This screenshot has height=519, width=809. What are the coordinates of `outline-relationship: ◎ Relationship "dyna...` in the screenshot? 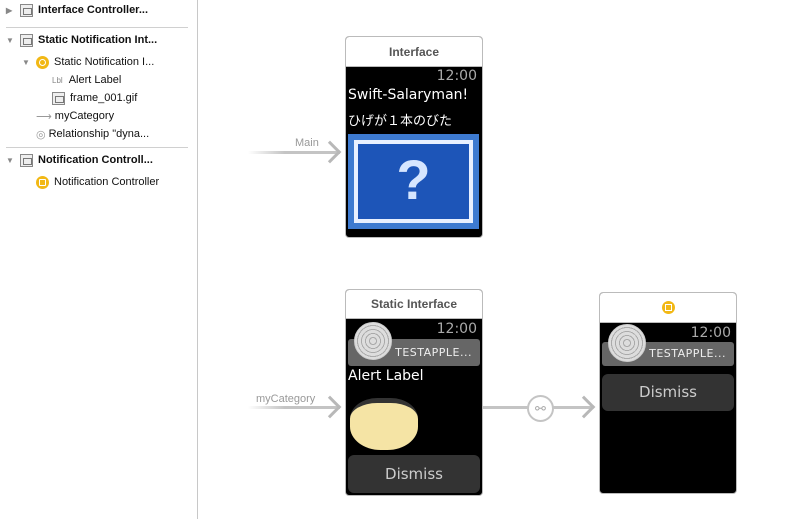 It's located at (92, 134).